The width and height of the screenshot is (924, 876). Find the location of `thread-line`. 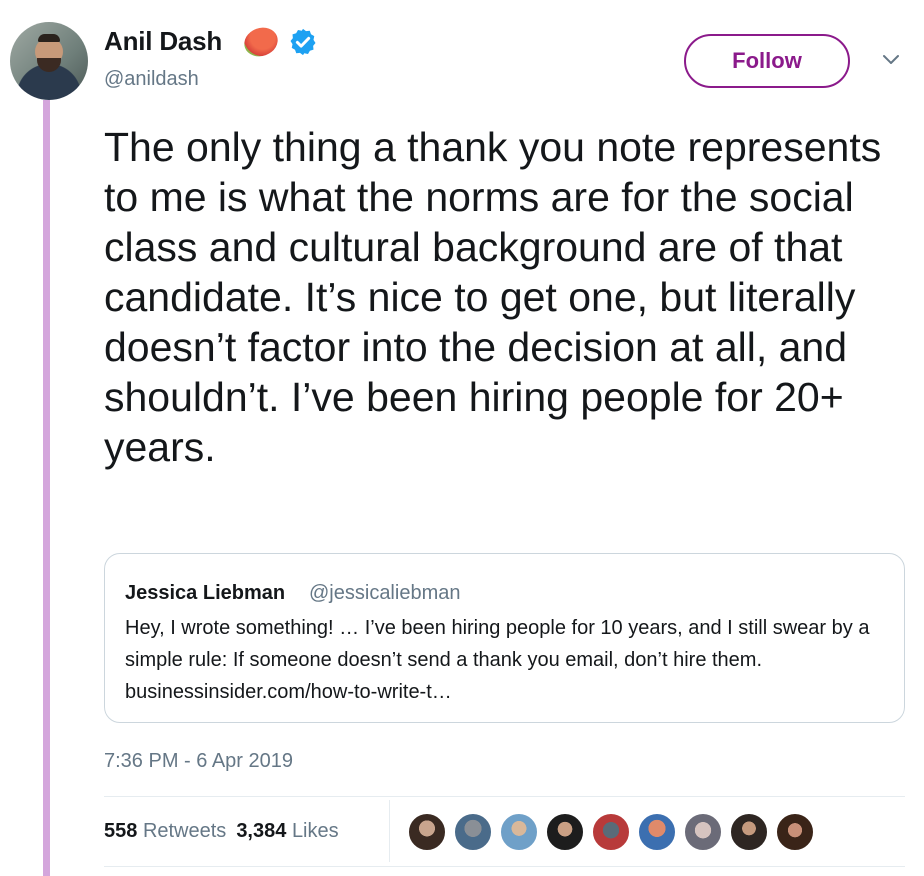

thread-line is located at coordinates (46, 488).